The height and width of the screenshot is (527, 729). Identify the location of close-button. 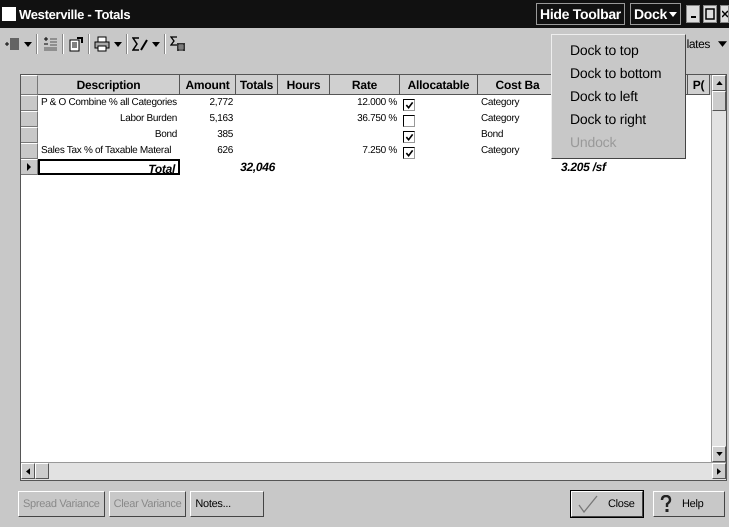
(724, 14).